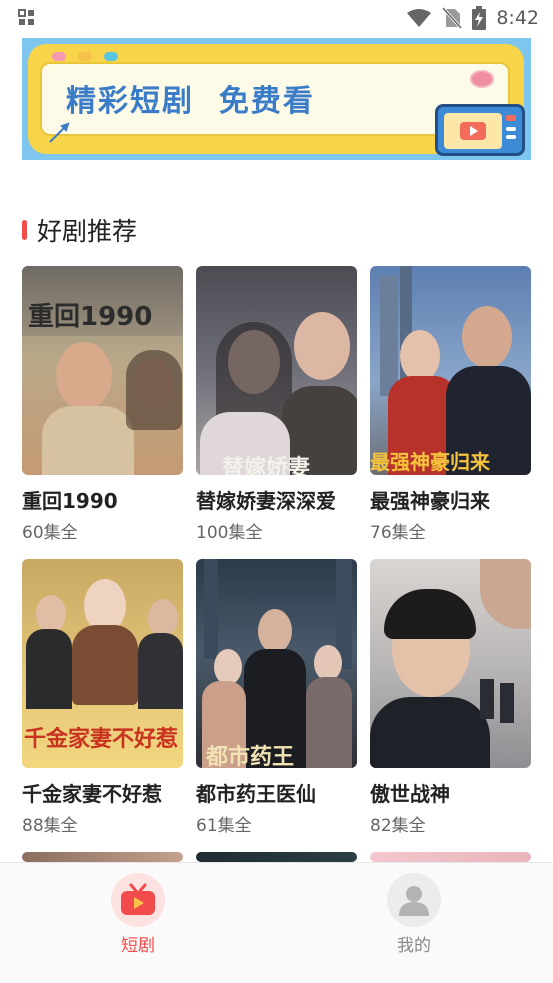 This screenshot has height=983, width=553. I want to click on section-header: 好剧推荐, so click(79, 230).